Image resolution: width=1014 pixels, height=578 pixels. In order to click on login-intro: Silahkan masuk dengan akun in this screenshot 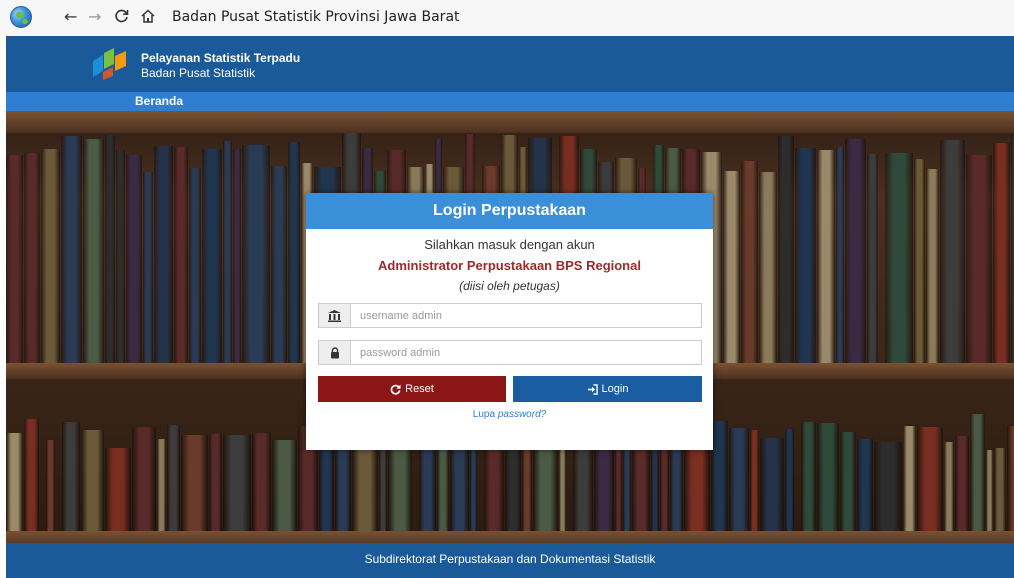, I will do `click(509, 244)`.